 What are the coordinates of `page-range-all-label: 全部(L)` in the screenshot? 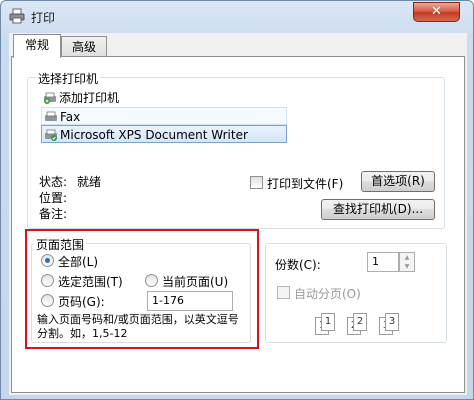 It's located at (78, 262).